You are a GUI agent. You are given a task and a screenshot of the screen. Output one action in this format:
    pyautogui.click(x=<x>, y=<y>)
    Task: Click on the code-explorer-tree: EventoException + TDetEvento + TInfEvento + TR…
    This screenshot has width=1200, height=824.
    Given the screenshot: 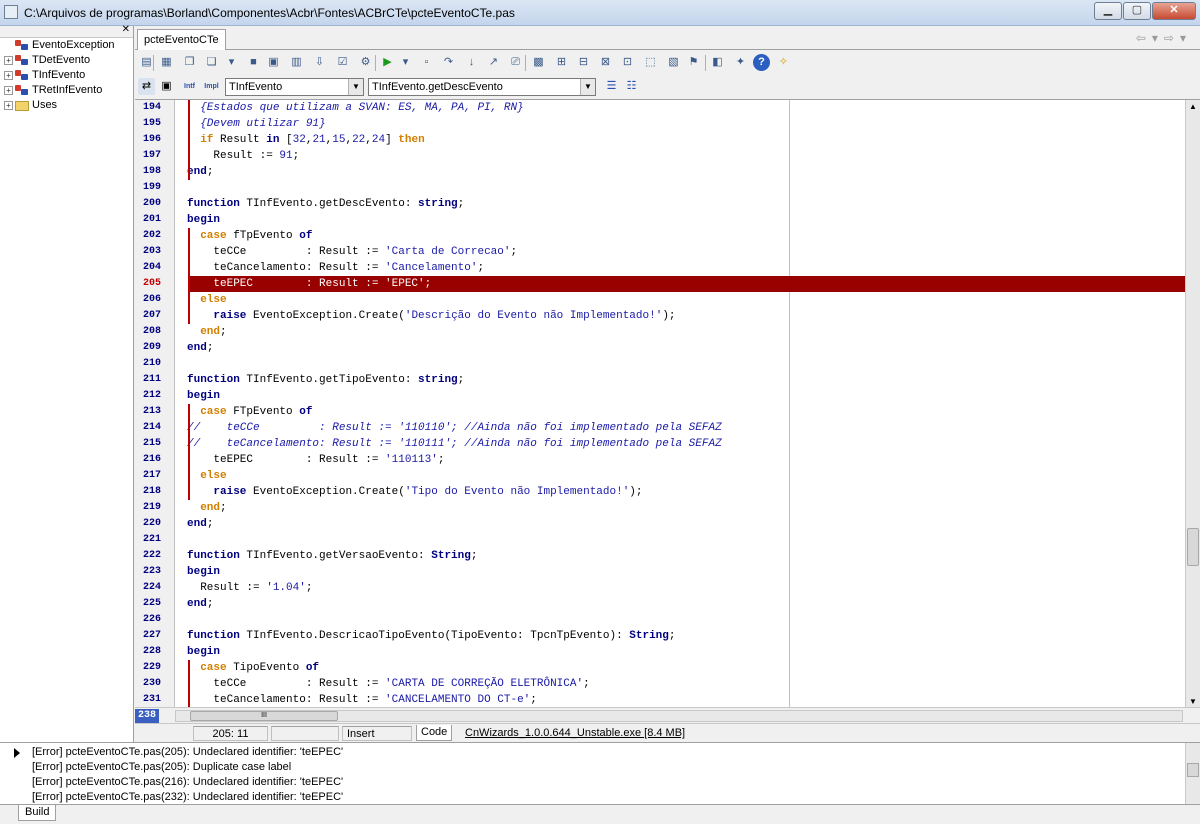 What is the action you would take?
    pyautogui.click(x=66, y=75)
    